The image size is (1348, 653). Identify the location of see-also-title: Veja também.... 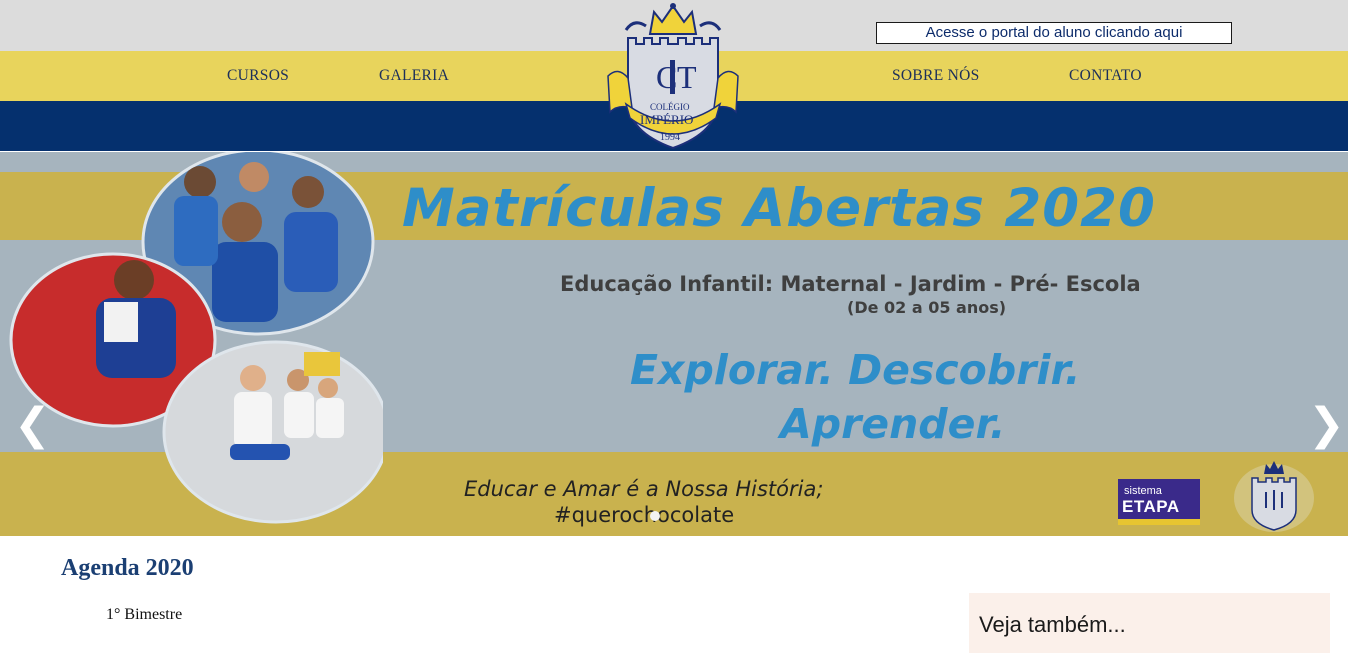
(1052, 624).